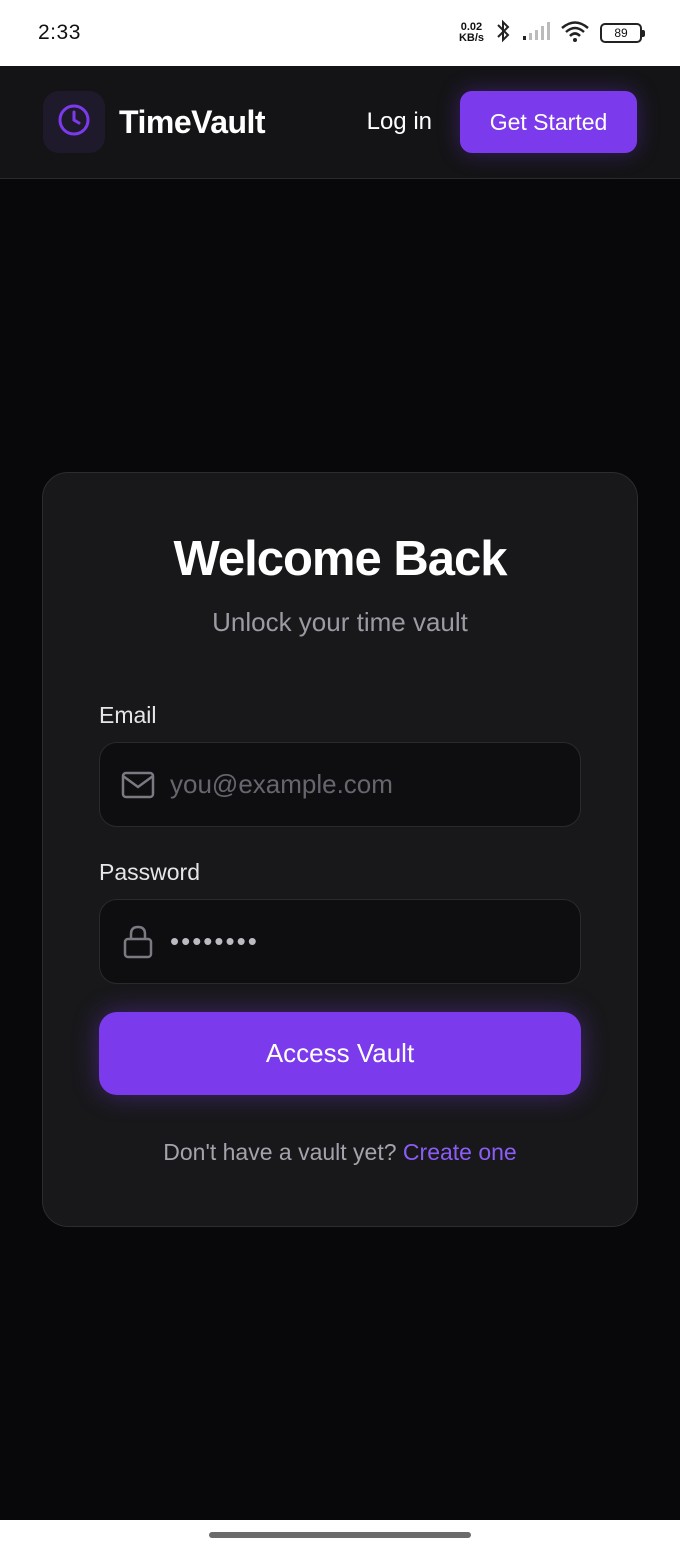  Describe the element at coordinates (340, 33) in the screenshot. I see `status-bar: 2:33 0.02 KB/s 89` at that location.